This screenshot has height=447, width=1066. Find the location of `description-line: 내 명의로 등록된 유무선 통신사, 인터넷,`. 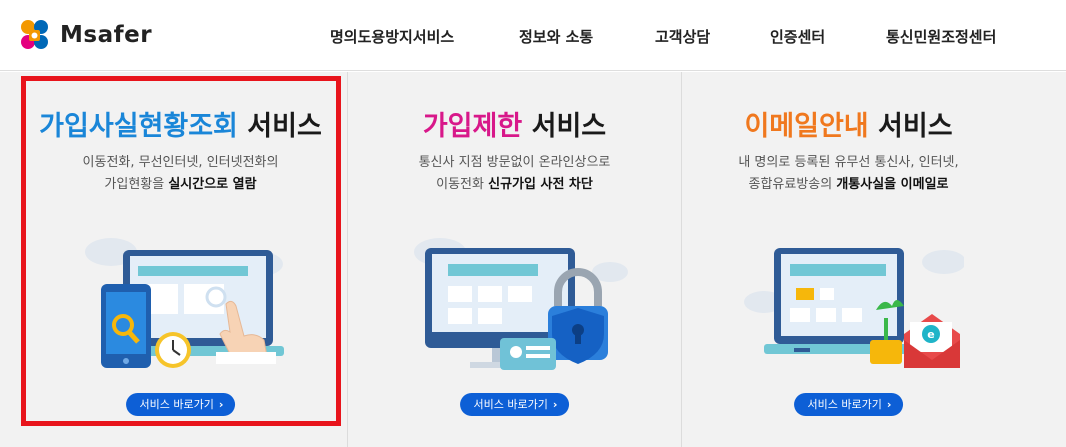

description-line: 내 명의로 등록된 유무선 통신사, 인터넷, is located at coordinates (848, 162).